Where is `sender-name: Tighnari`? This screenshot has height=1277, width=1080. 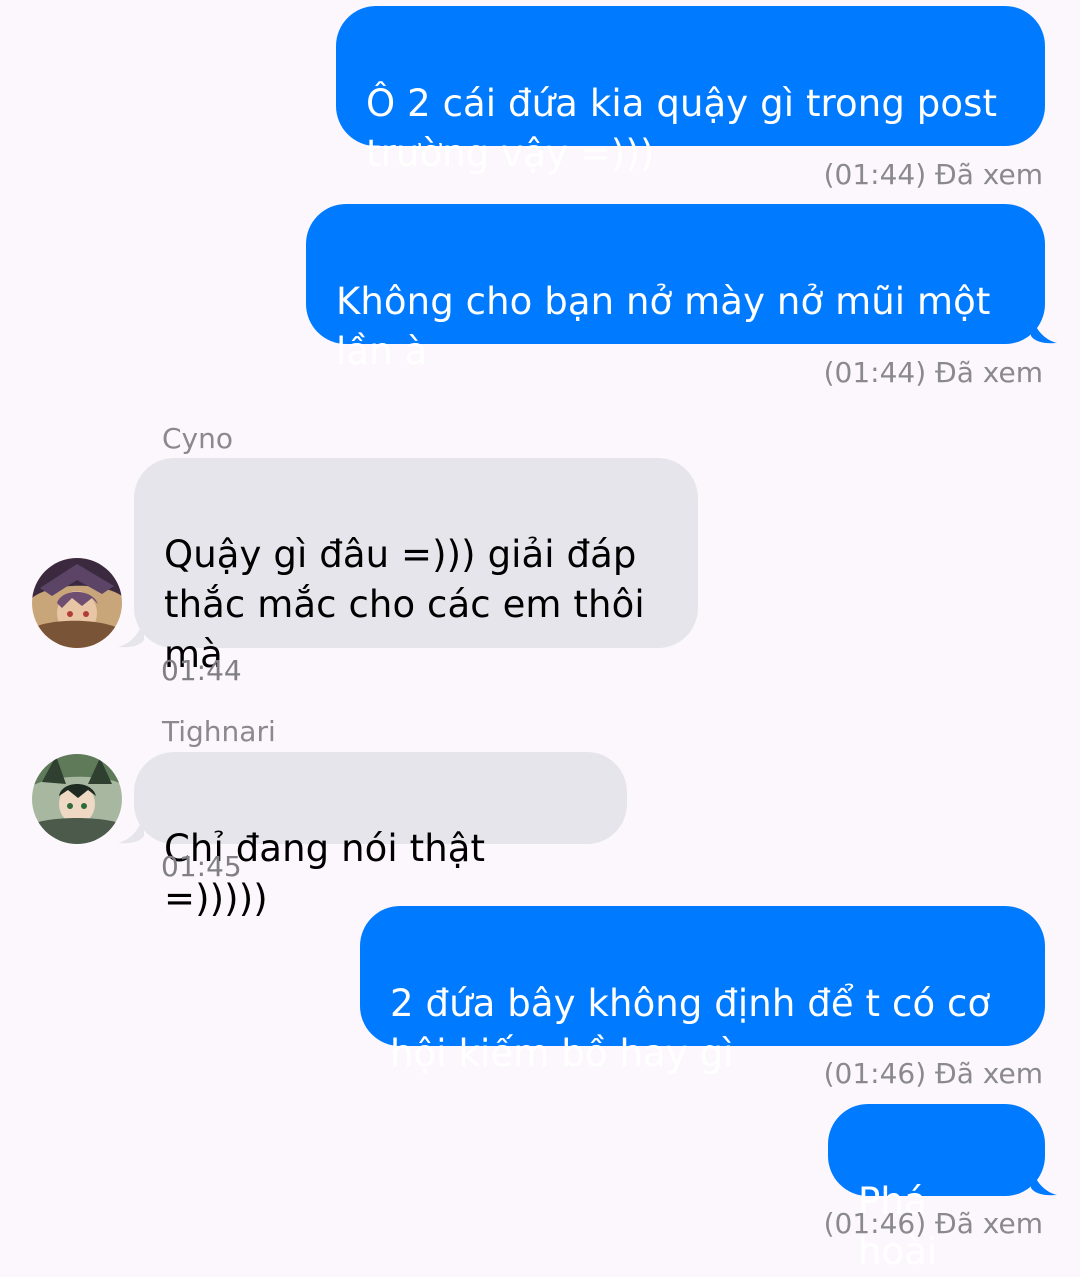 sender-name: Tighnari is located at coordinates (219, 731).